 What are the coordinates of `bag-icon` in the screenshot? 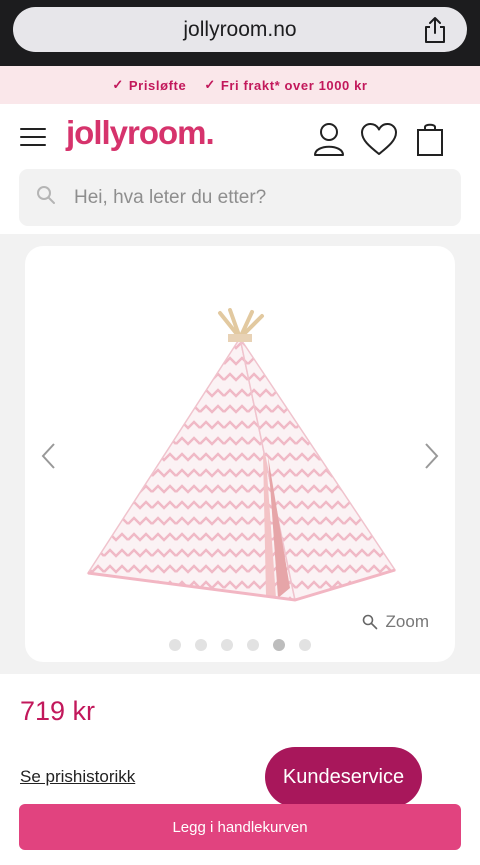 It's located at (430, 139).